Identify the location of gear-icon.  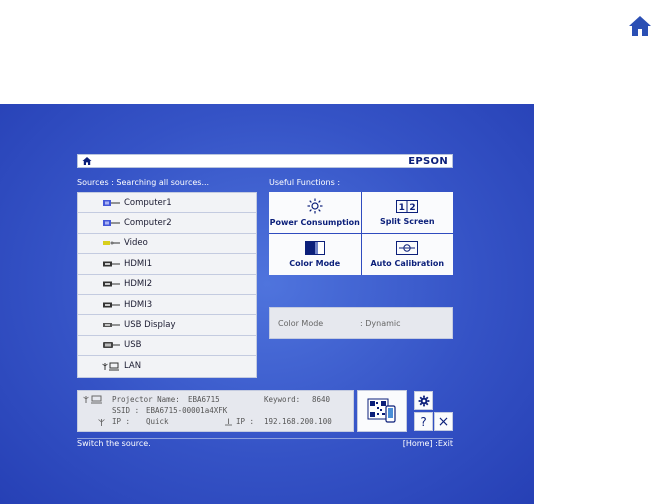
(423, 400).